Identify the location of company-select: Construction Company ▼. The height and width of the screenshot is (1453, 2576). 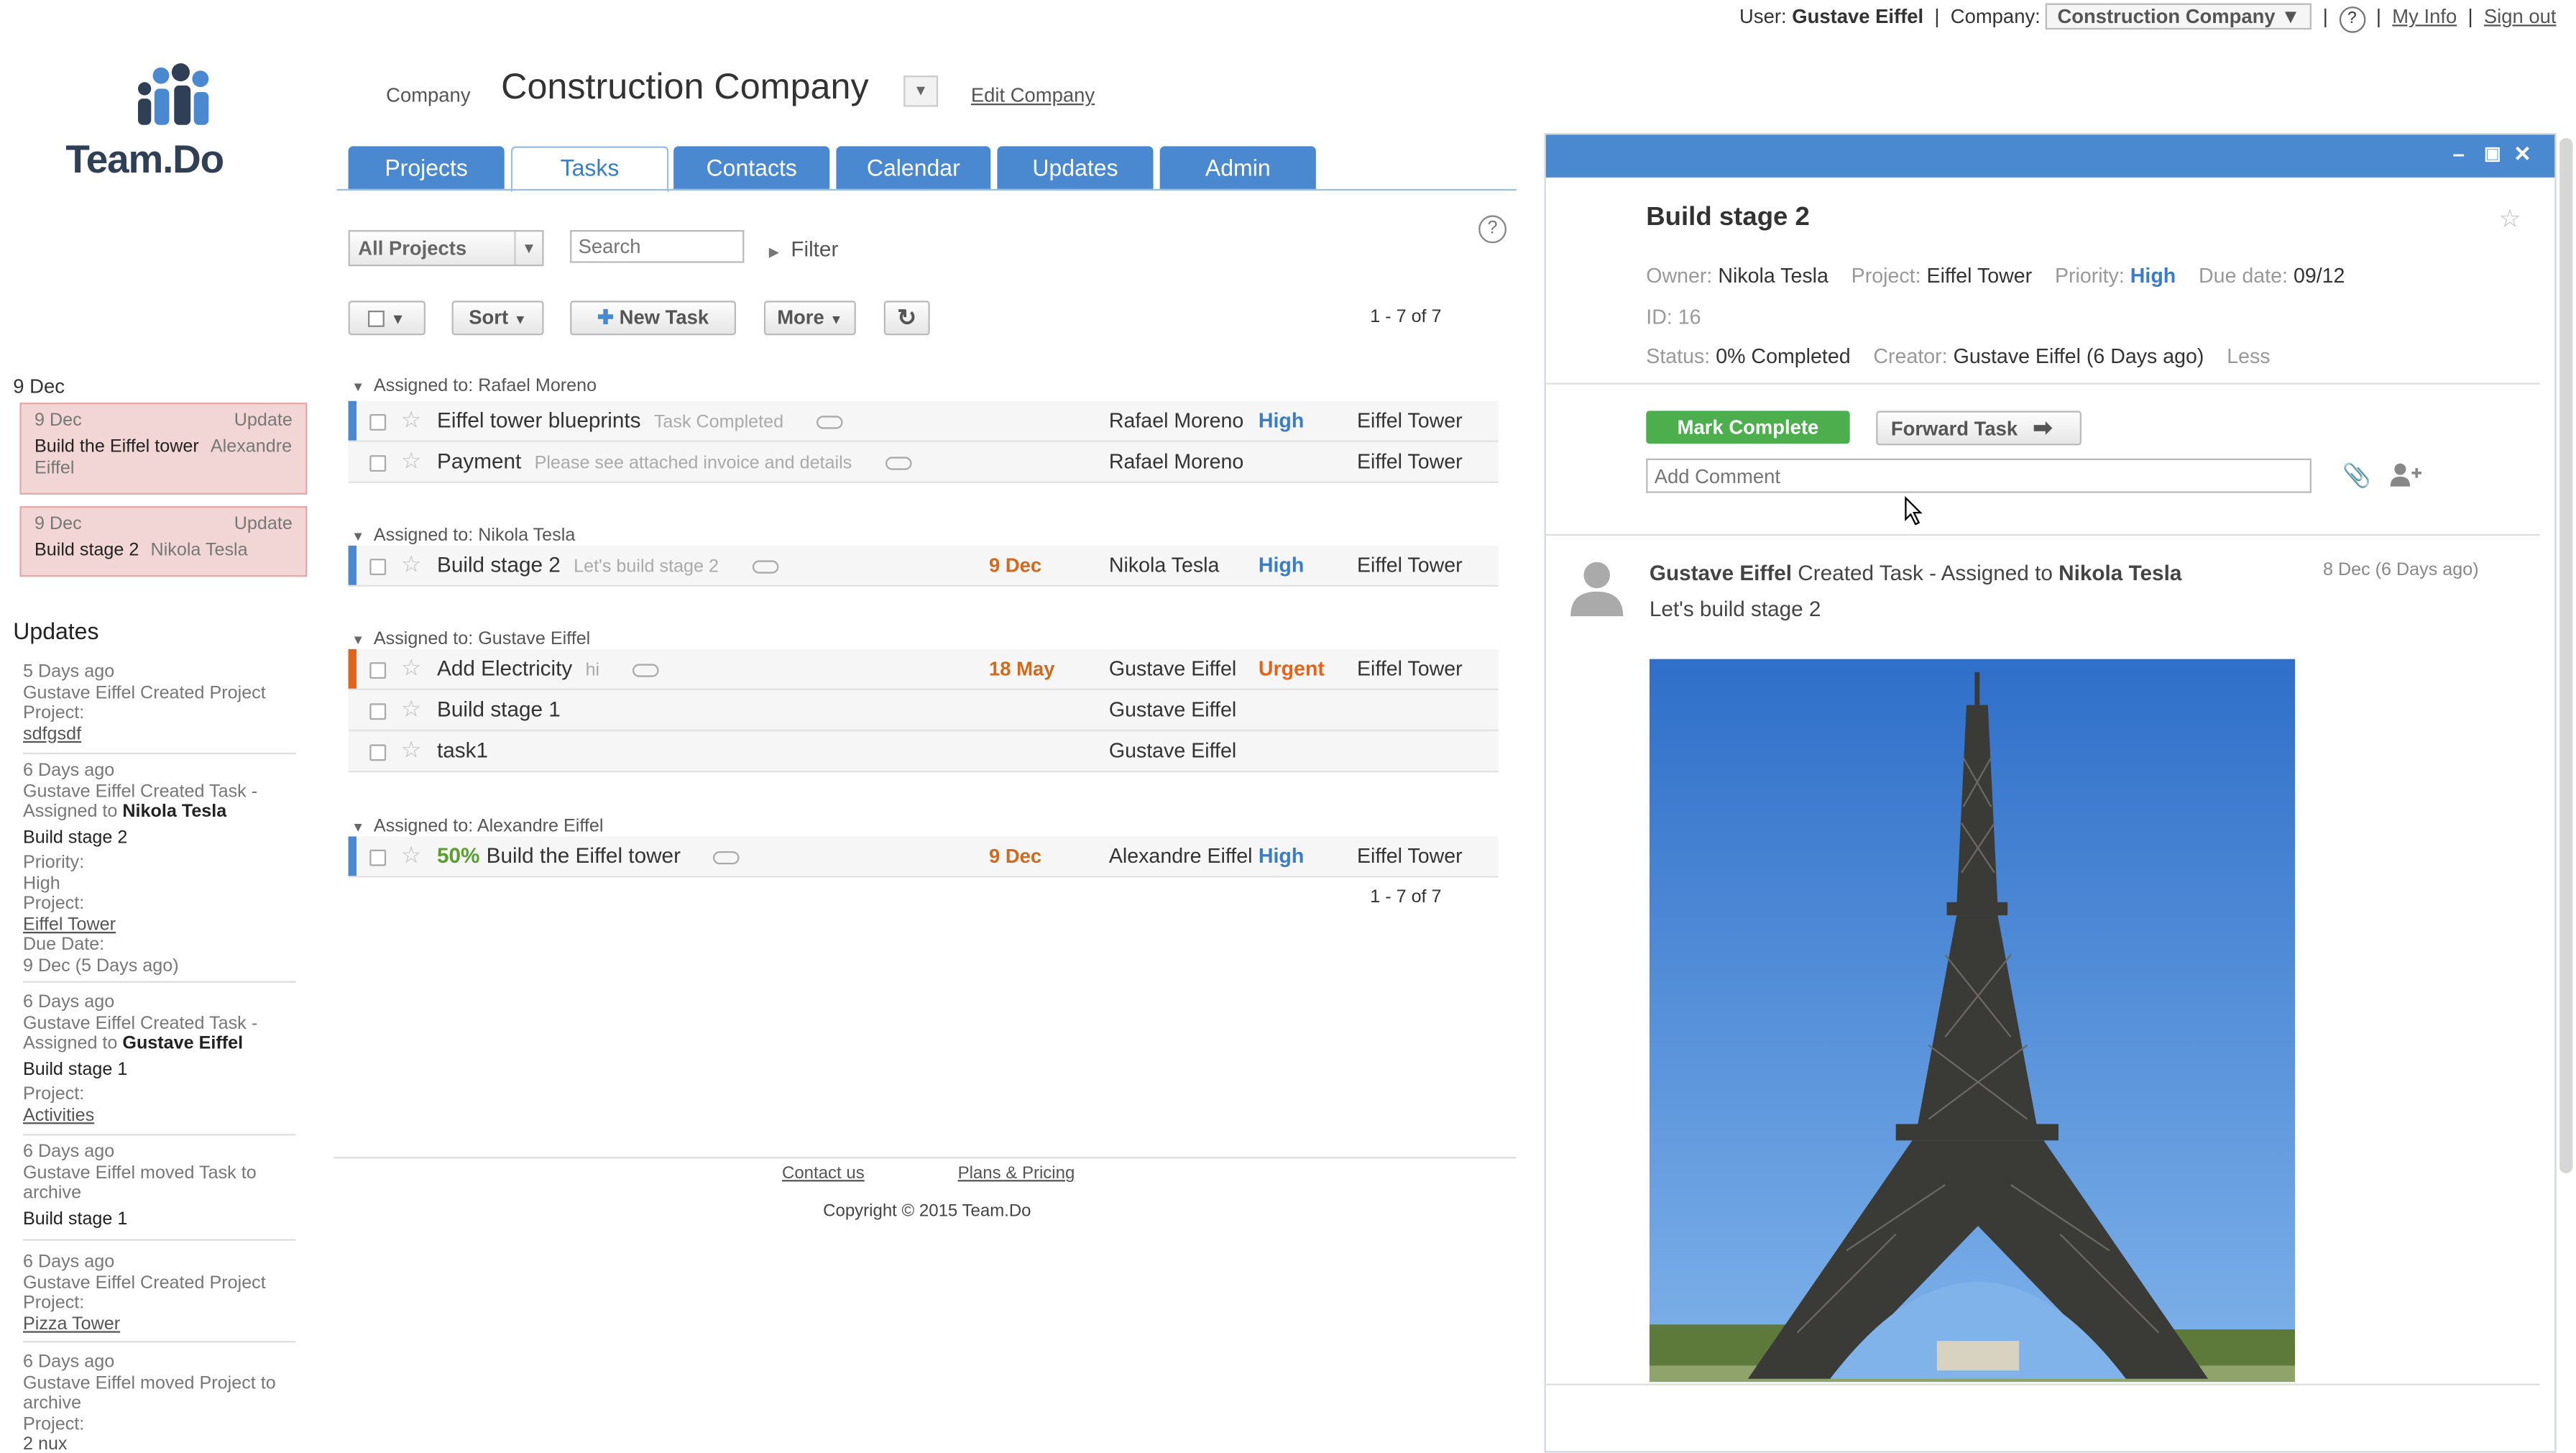
(2179, 16).